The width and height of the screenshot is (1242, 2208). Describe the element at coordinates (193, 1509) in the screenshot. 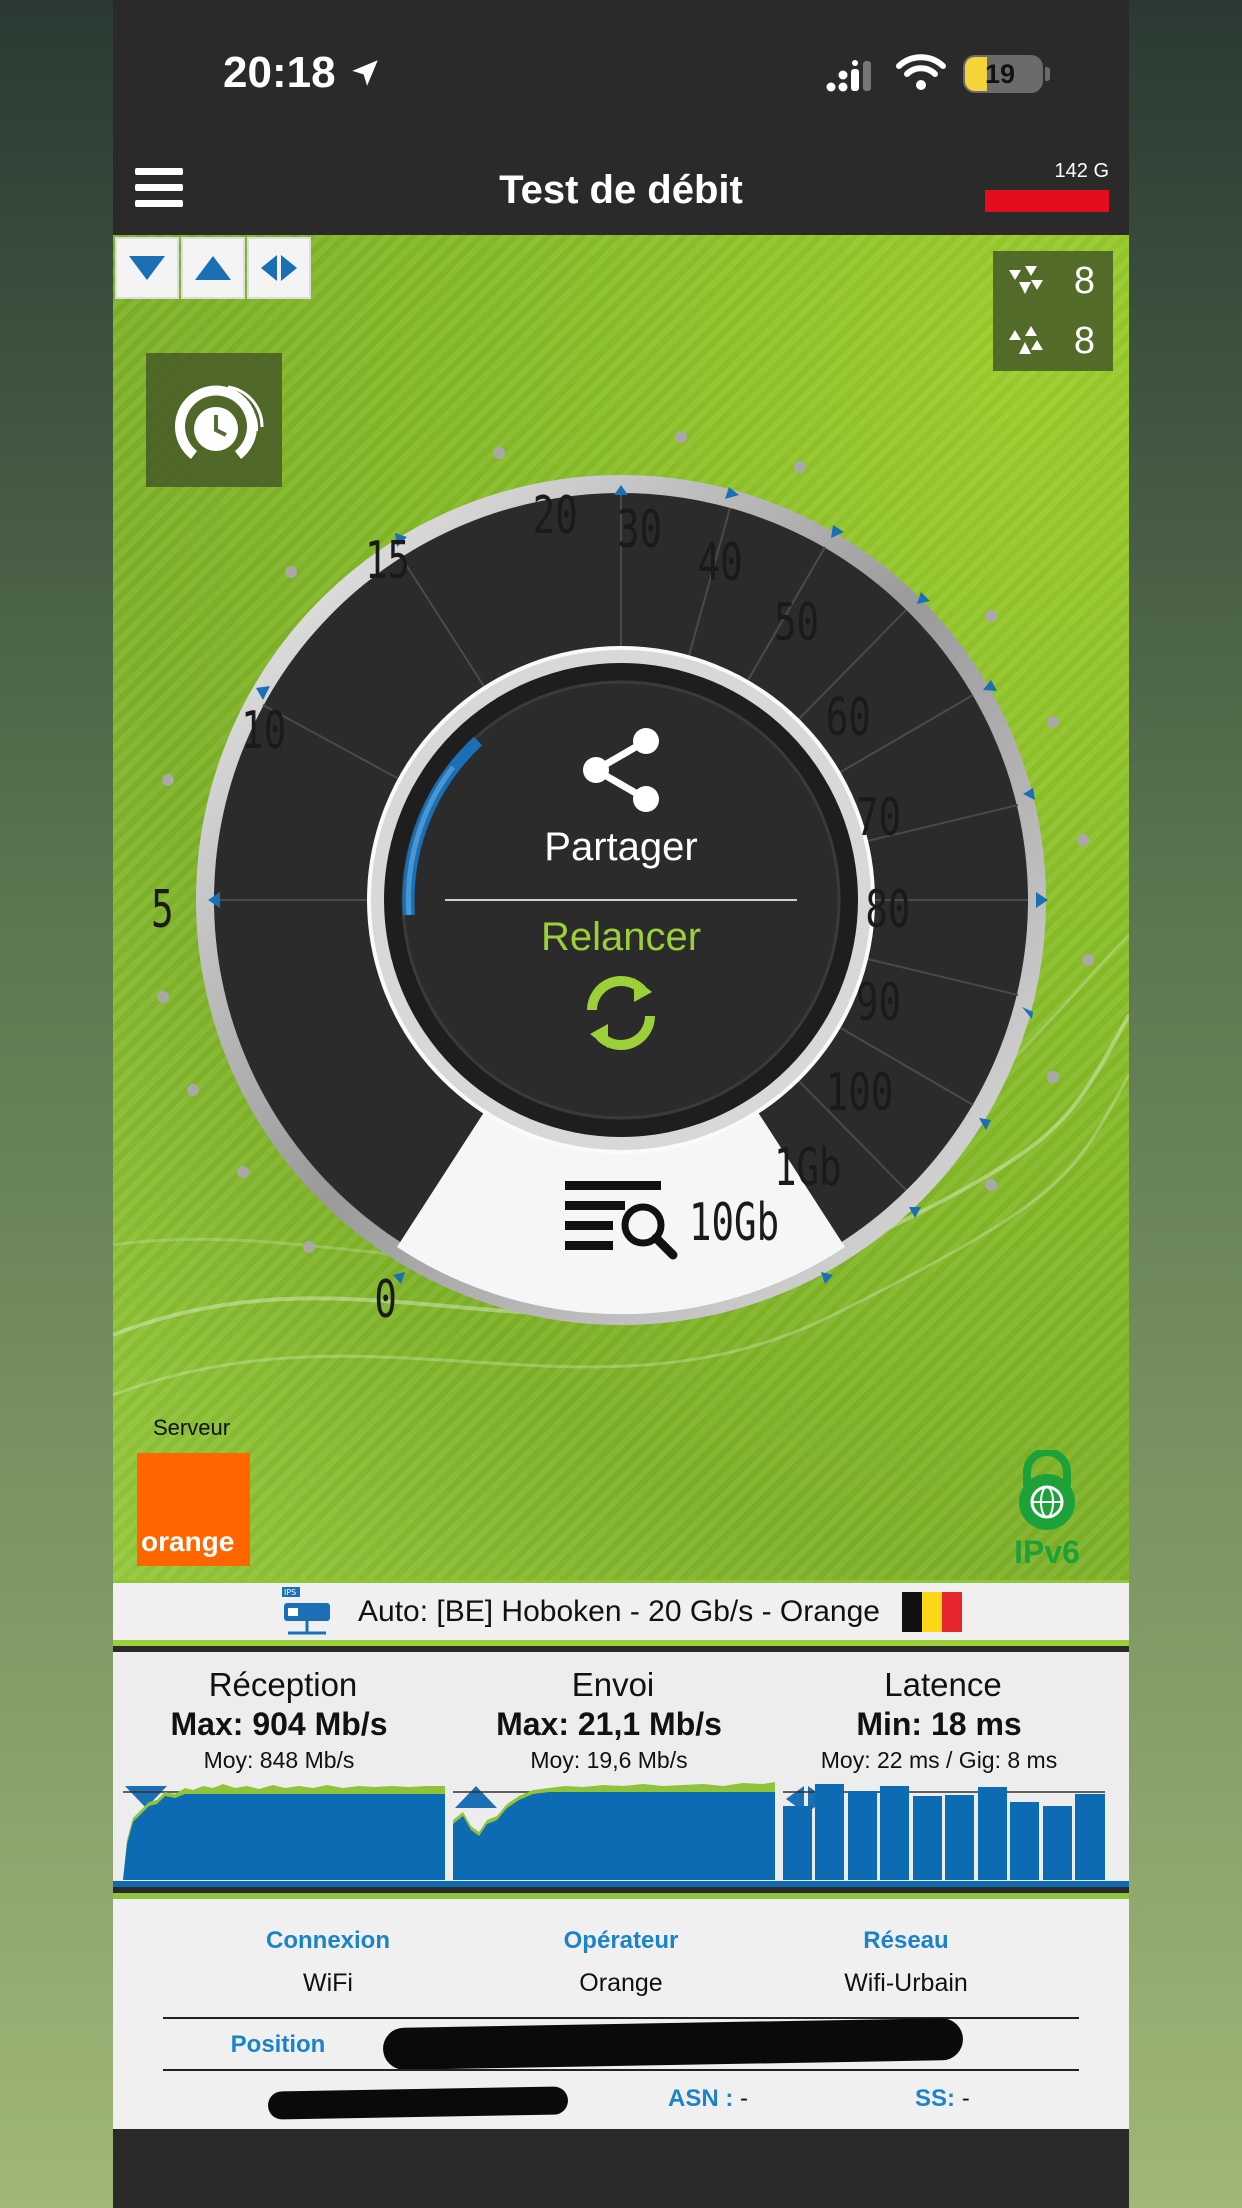

I see `operator-logo: orange` at that location.